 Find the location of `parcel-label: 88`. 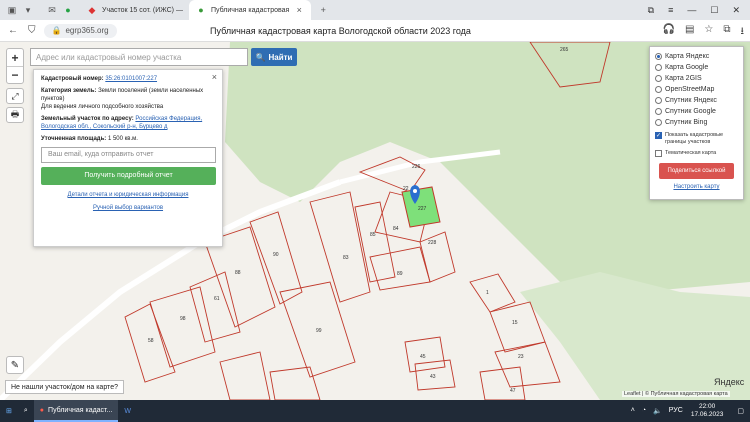

parcel-label: 88 is located at coordinates (238, 273).